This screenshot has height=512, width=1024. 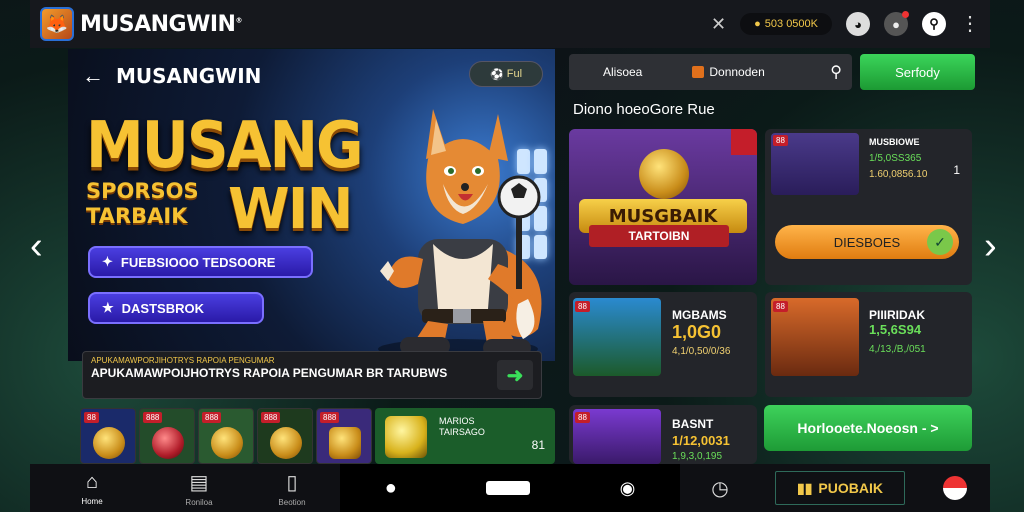 What do you see at coordinates (183, 360) in the screenshot?
I see `announcement-label: APUKAMAWPORJIHOTRYS RAPOIA PENGUMAR` at bounding box center [183, 360].